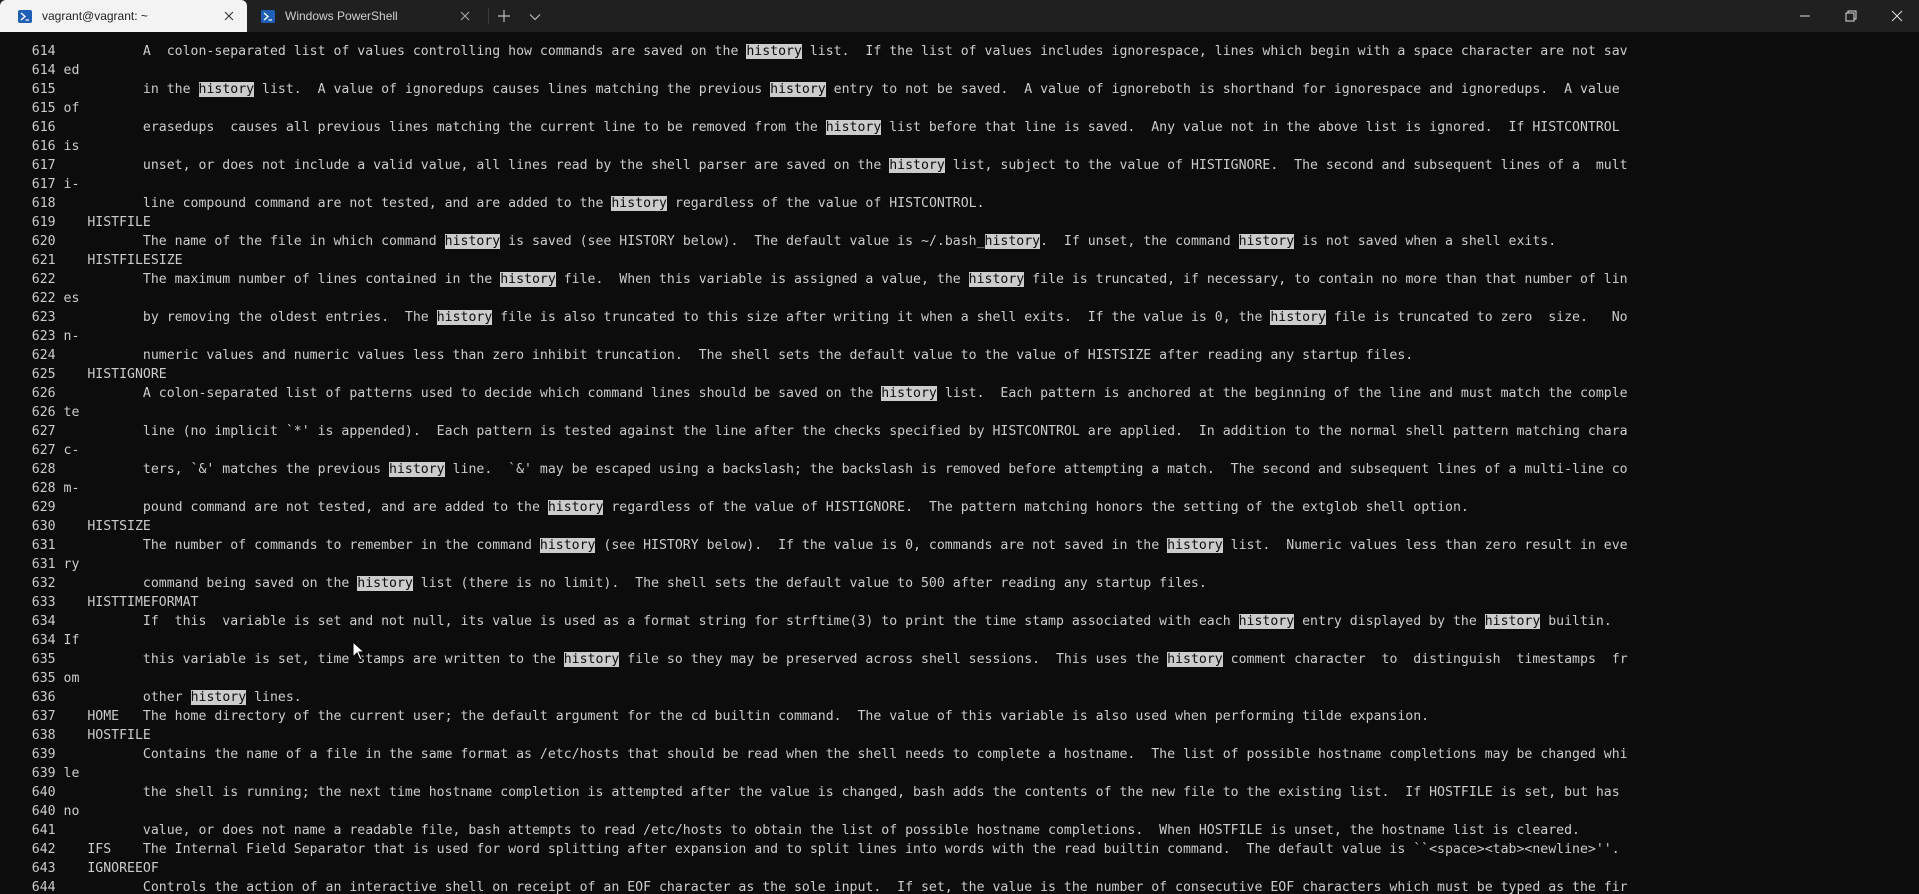  What do you see at coordinates (504, 16) in the screenshot?
I see `new-tab-plus-icon` at bounding box center [504, 16].